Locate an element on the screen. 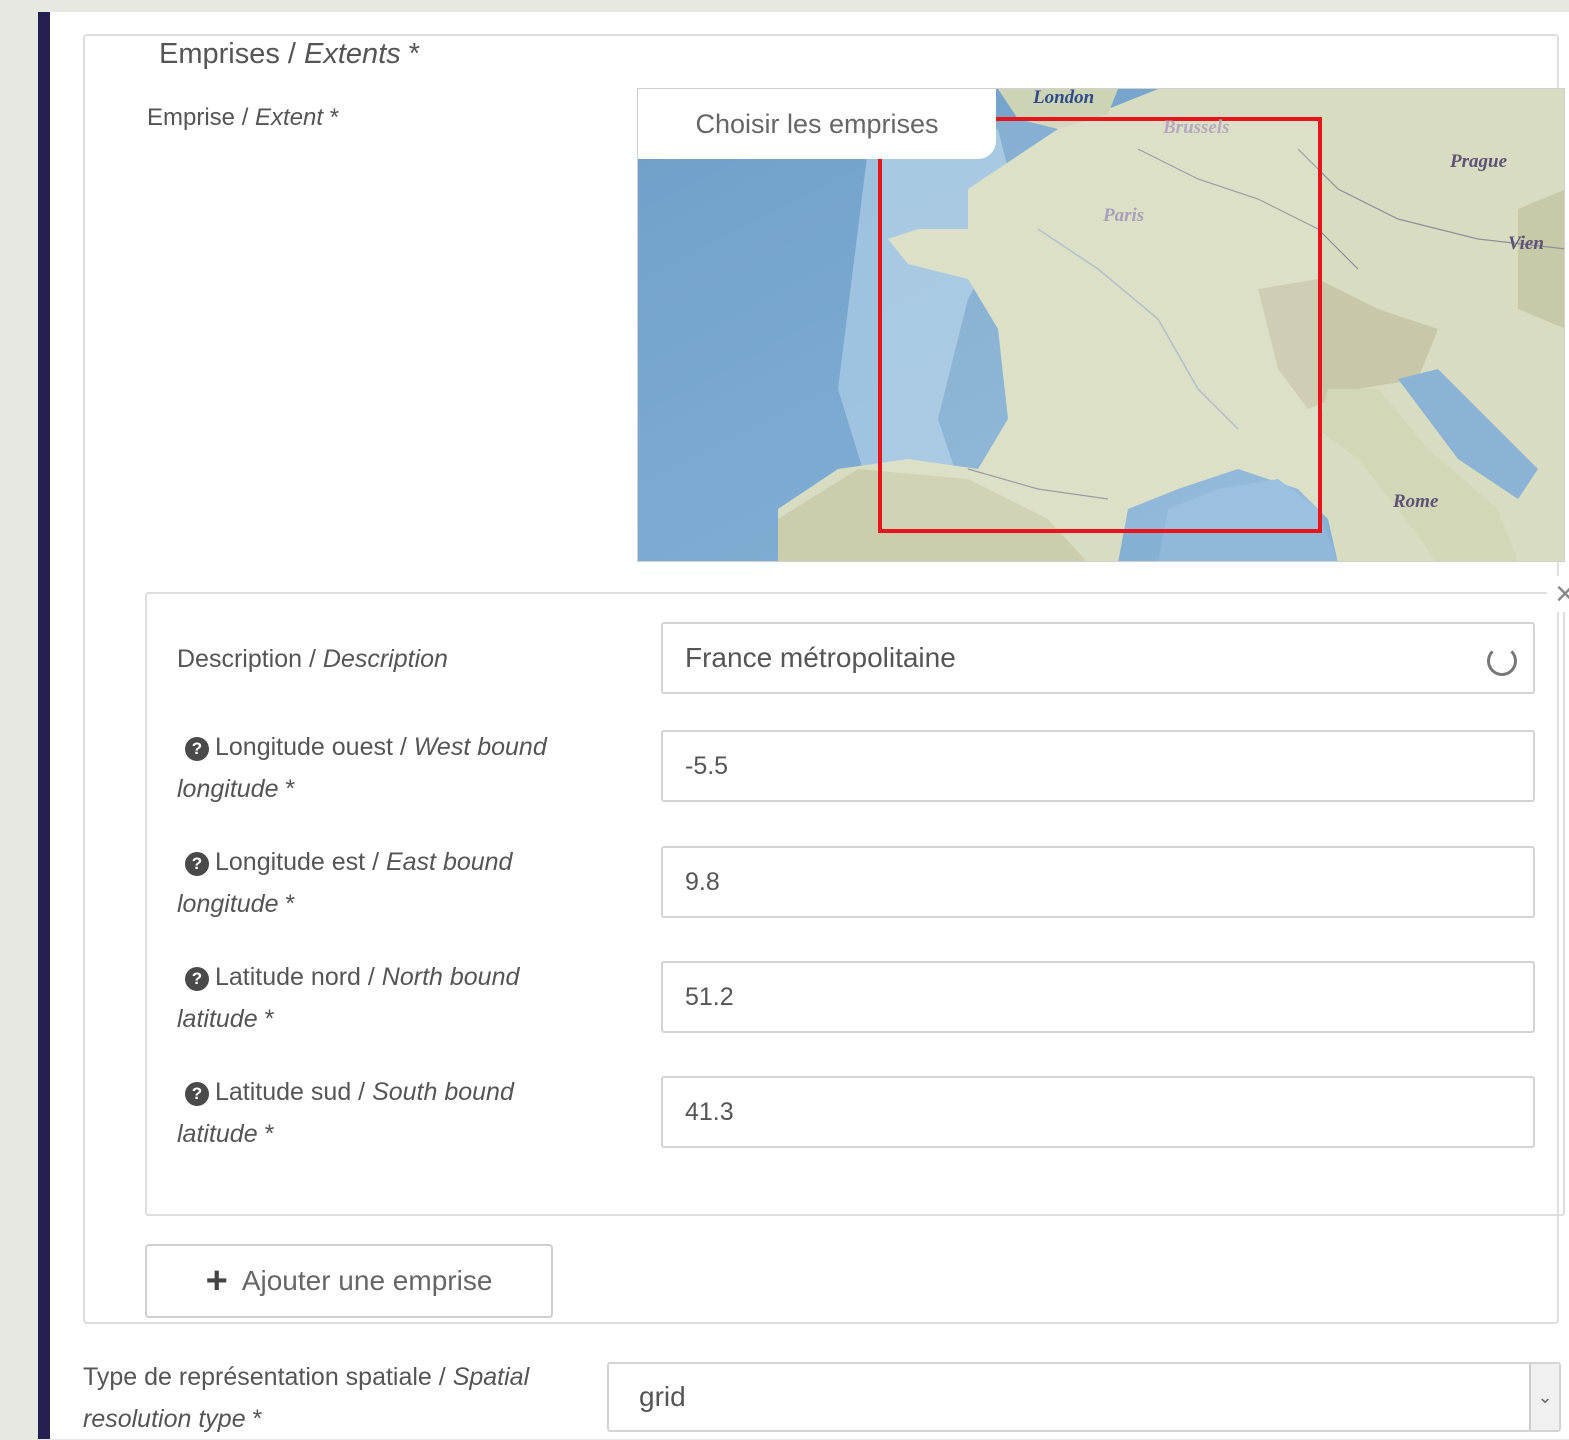  west-bound-input: -5.5 is located at coordinates (1098, 766).